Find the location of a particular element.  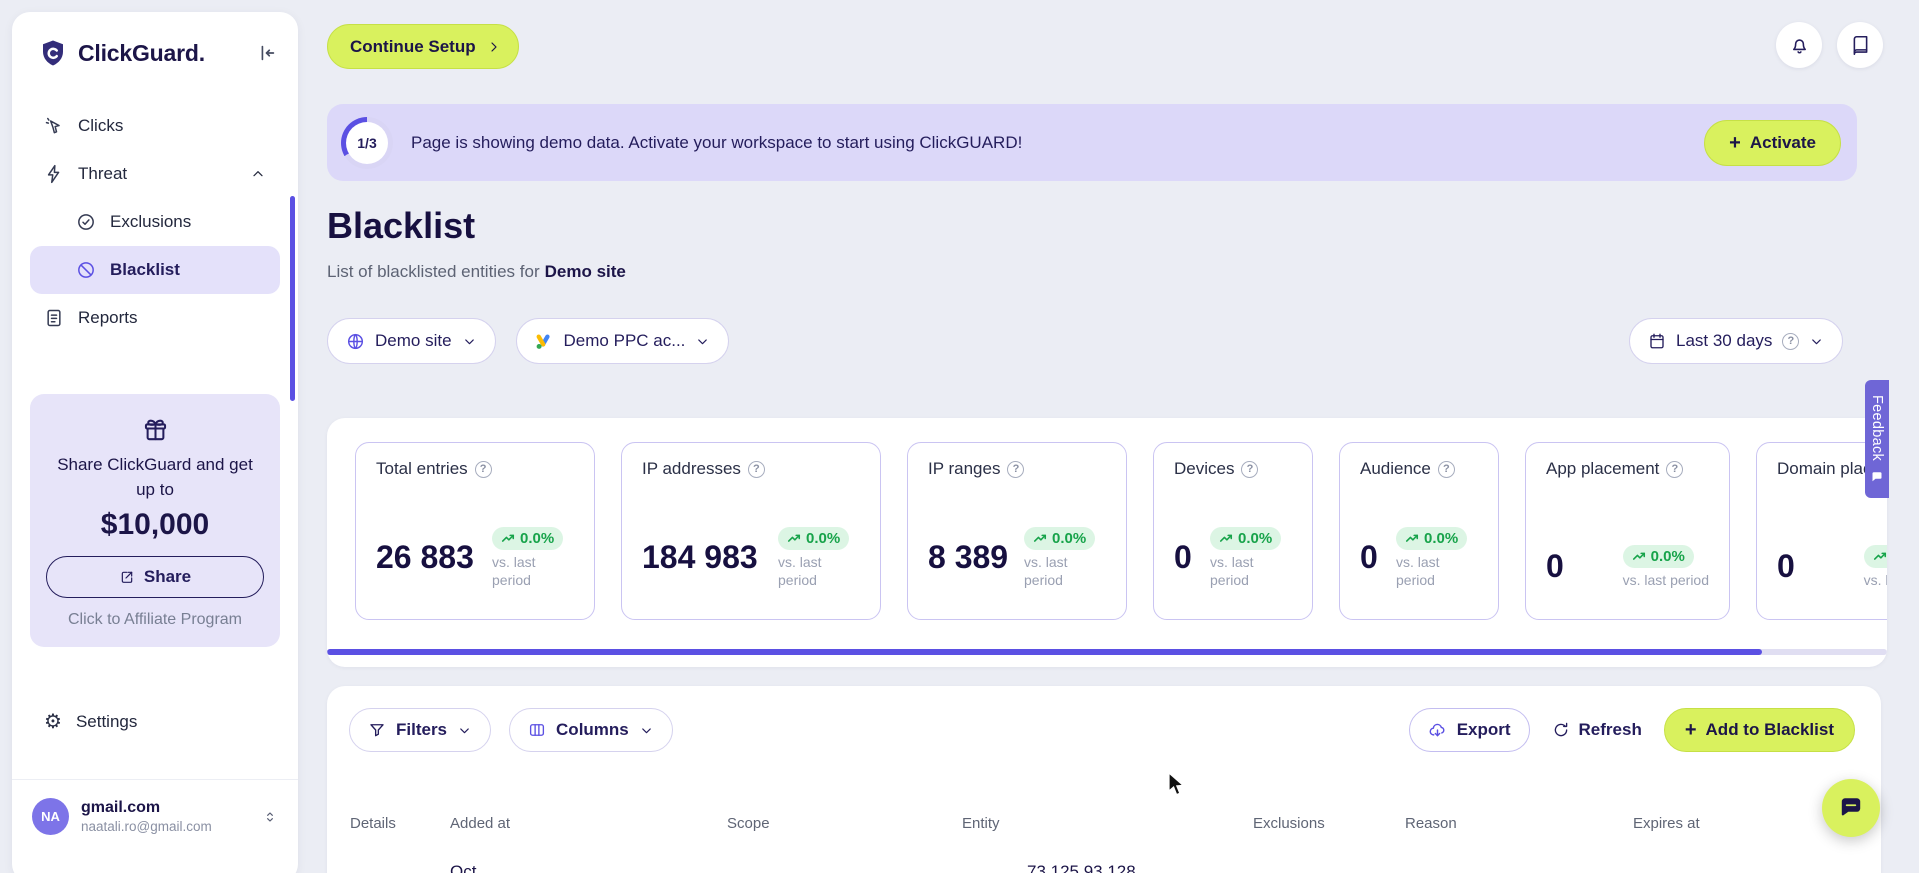

filters-button: Filters is located at coordinates (420, 730).